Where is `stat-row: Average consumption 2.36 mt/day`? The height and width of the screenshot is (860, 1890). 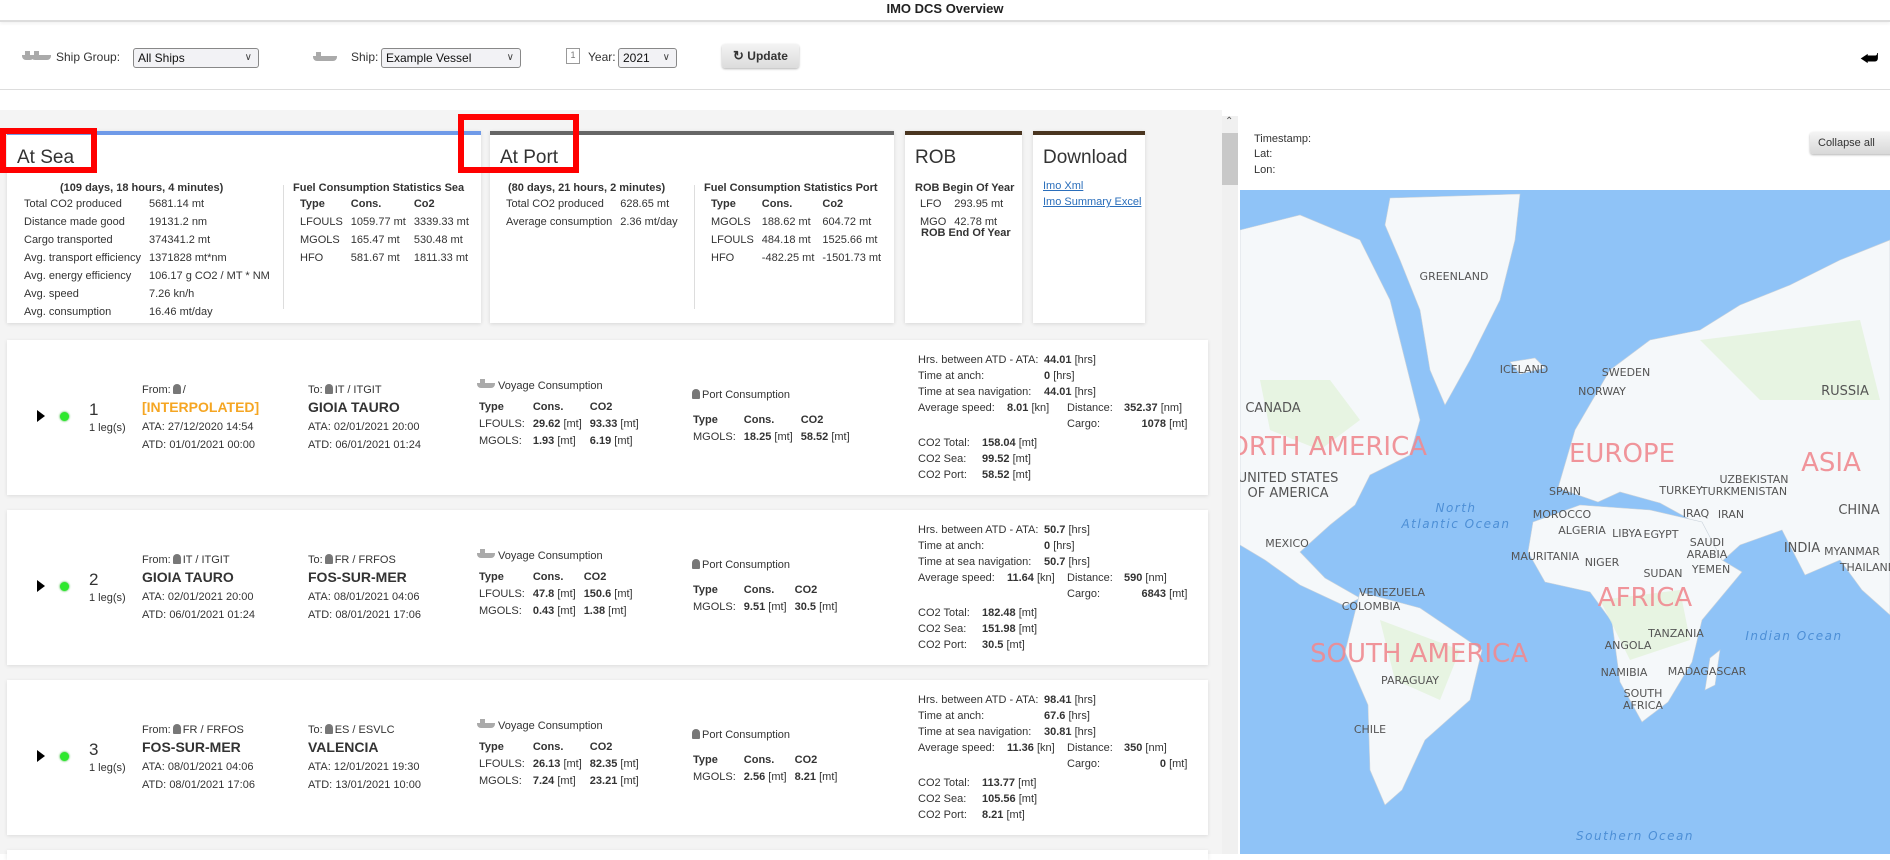 stat-row: Average consumption 2.36 mt/day is located at coordinates (595, 222).